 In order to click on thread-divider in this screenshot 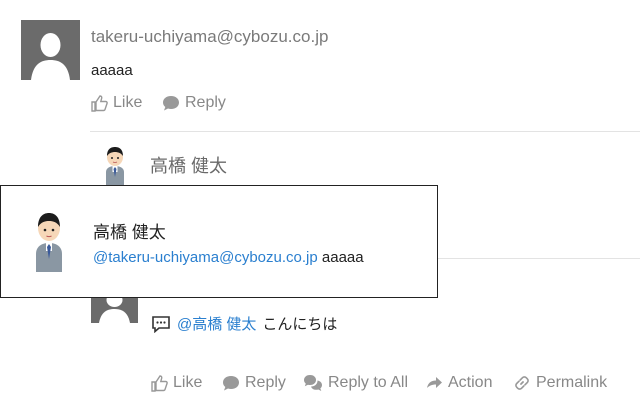, I will do `click(365, 131)`.